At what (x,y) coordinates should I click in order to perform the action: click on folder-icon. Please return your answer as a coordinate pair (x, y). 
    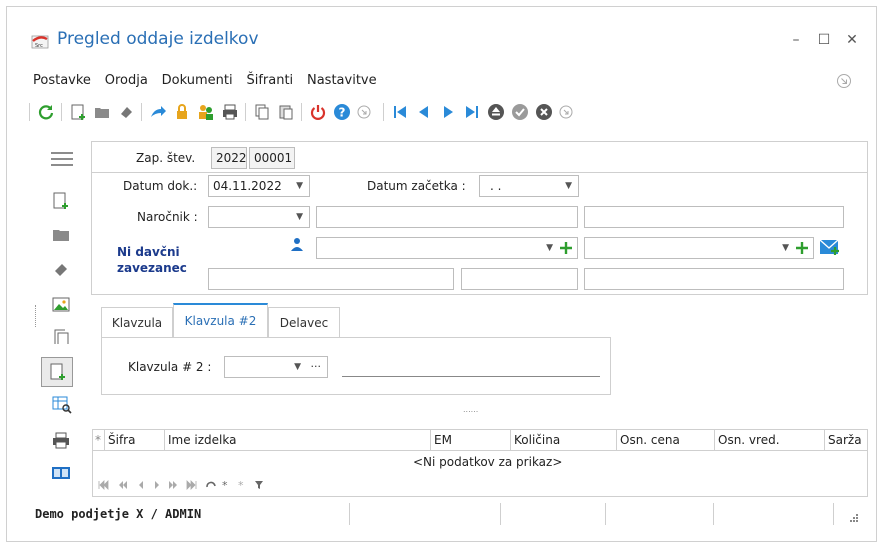
    Looking at the image, I should click on (61, 235).